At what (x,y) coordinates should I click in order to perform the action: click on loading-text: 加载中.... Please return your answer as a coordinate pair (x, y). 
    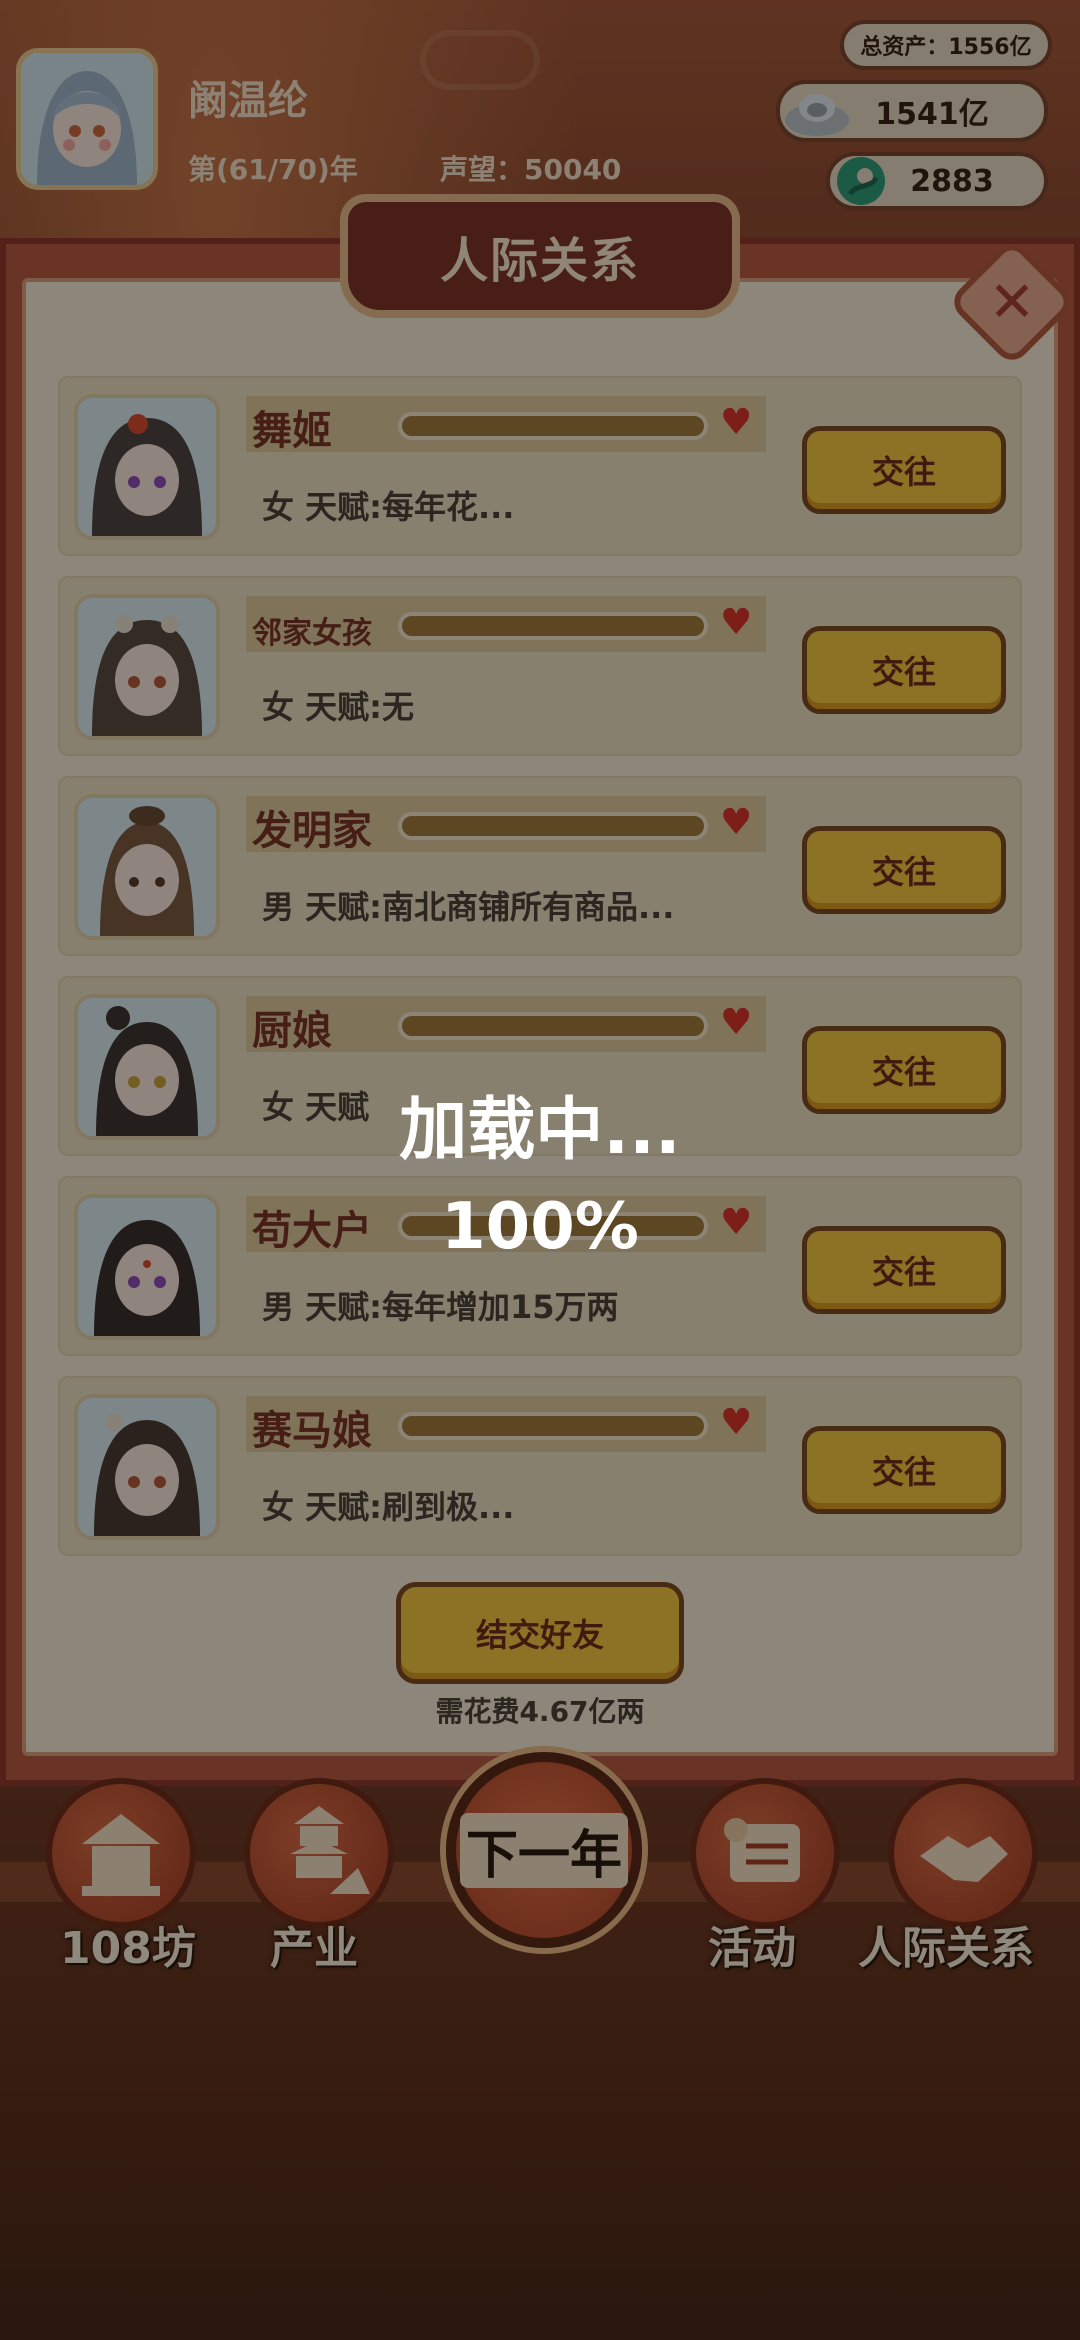
    Looking at the image, I should click on (540, 1130).